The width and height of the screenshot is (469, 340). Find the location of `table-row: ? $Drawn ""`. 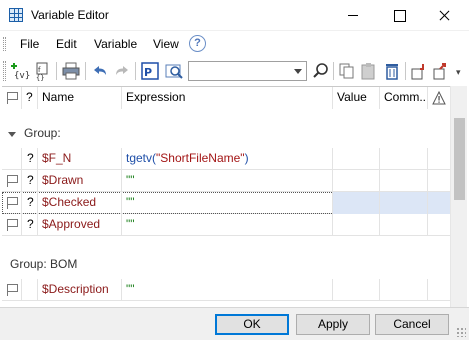

table-row: ? $Drawn "" is located at coordinates (226, 181).